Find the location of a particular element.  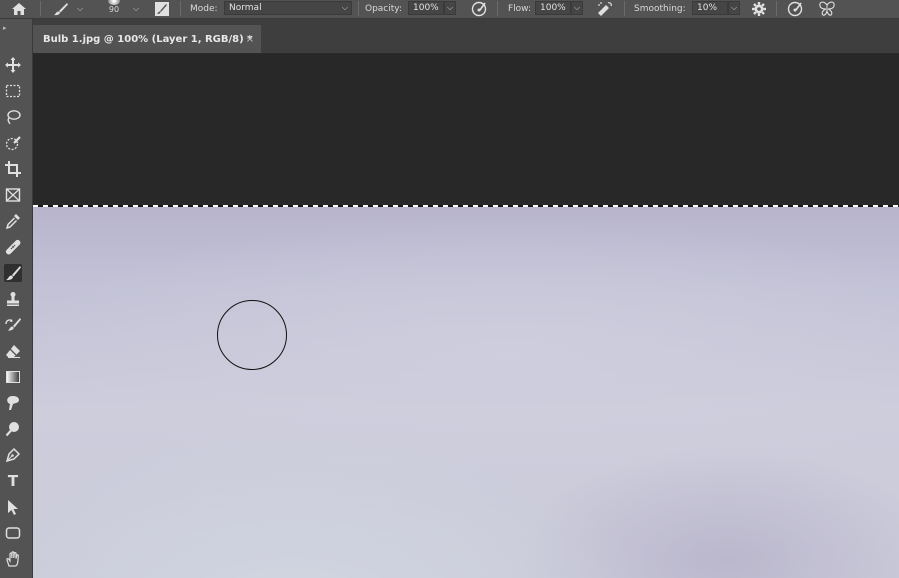

quick-selection-tool is located at coordinates (13, 143).